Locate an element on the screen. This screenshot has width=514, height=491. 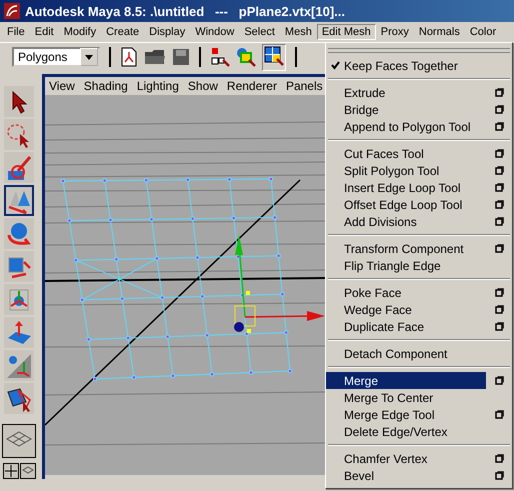
new-file-icon is located at coordinates (129, 57).